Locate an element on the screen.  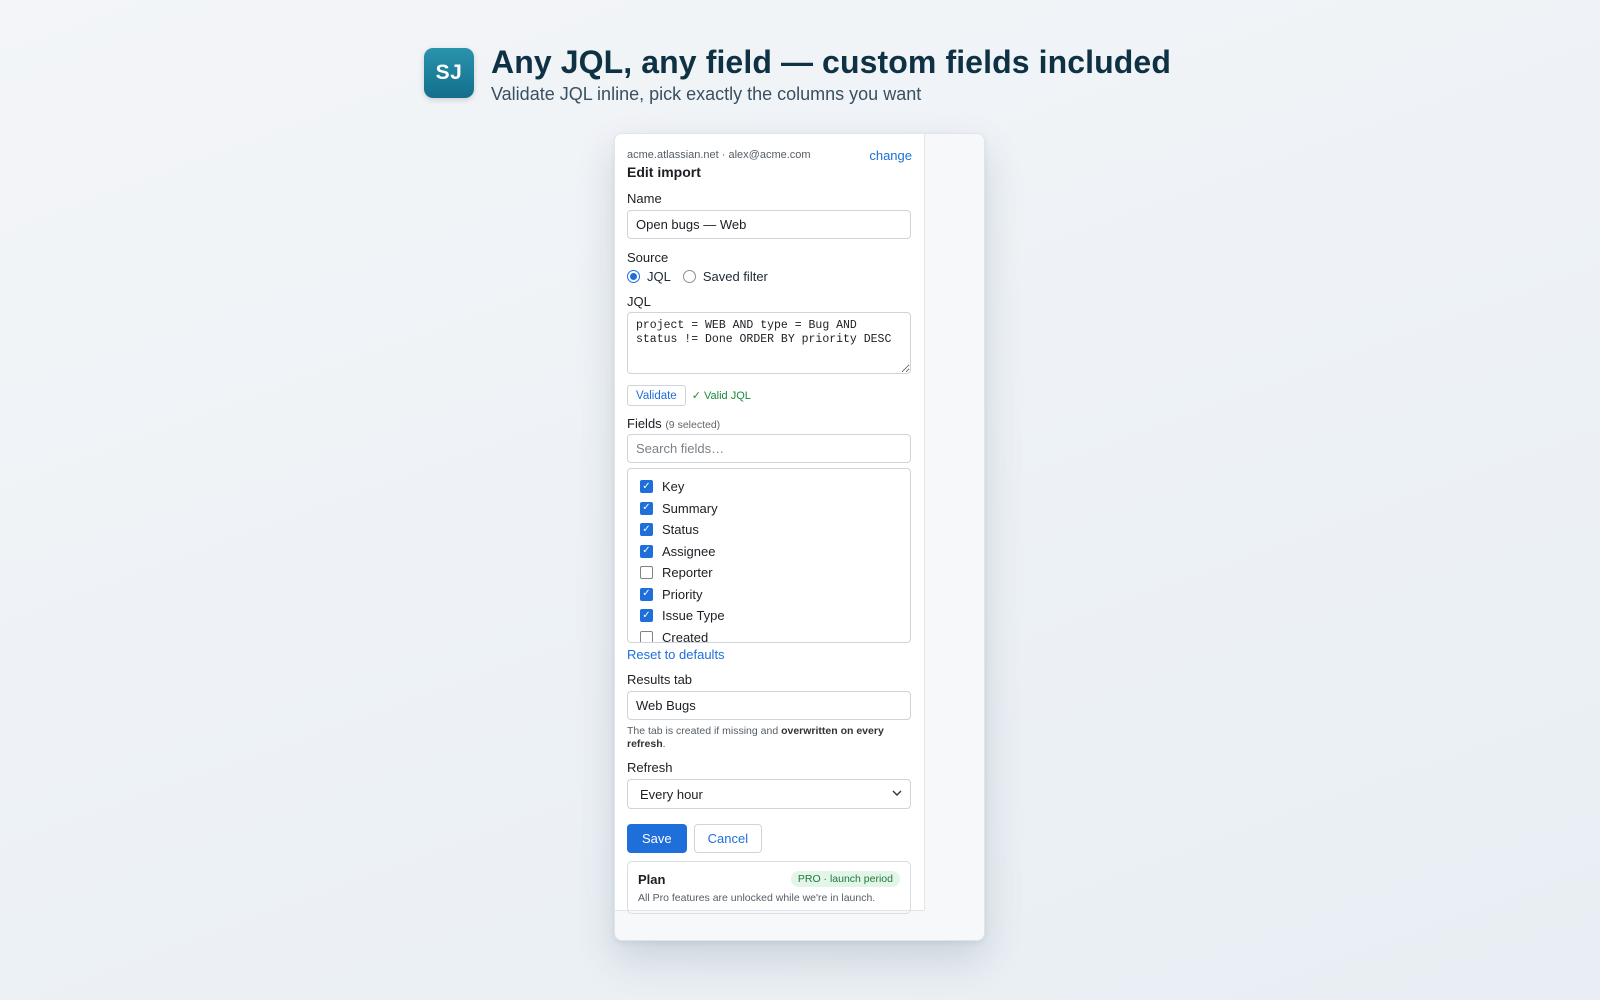
form-actions: Save Cancel is located at coordinates (769, 838).